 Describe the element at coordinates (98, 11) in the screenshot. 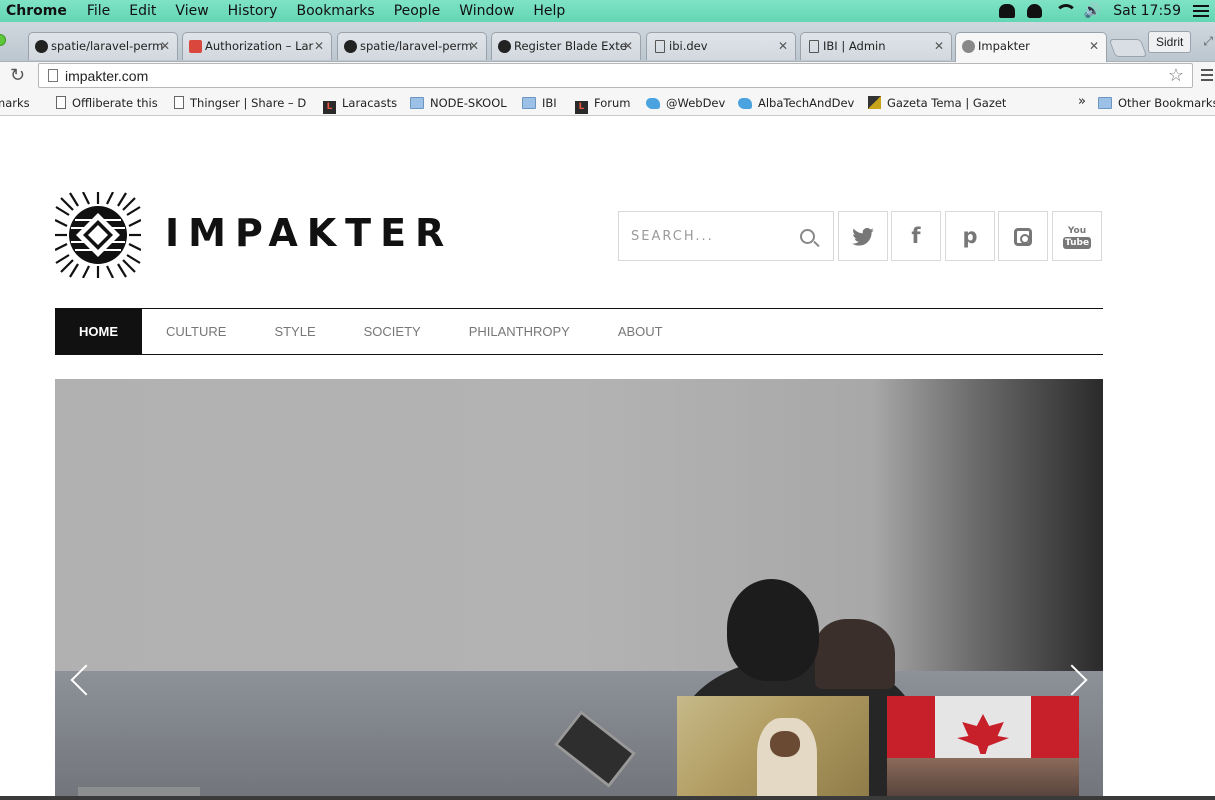

I see `menu-file: File` at that location.